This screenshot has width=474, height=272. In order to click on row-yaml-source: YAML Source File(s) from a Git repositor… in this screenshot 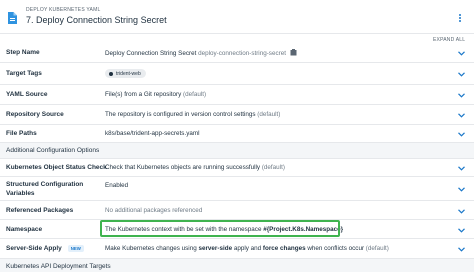, I will do `click(237, 95)`.